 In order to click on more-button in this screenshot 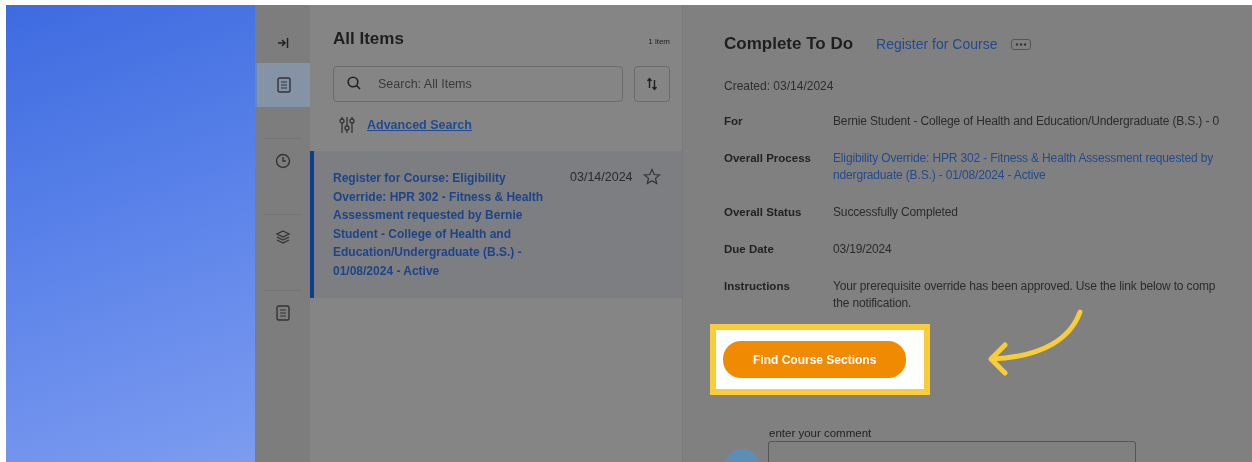, I will do `click(1021, 44)`.